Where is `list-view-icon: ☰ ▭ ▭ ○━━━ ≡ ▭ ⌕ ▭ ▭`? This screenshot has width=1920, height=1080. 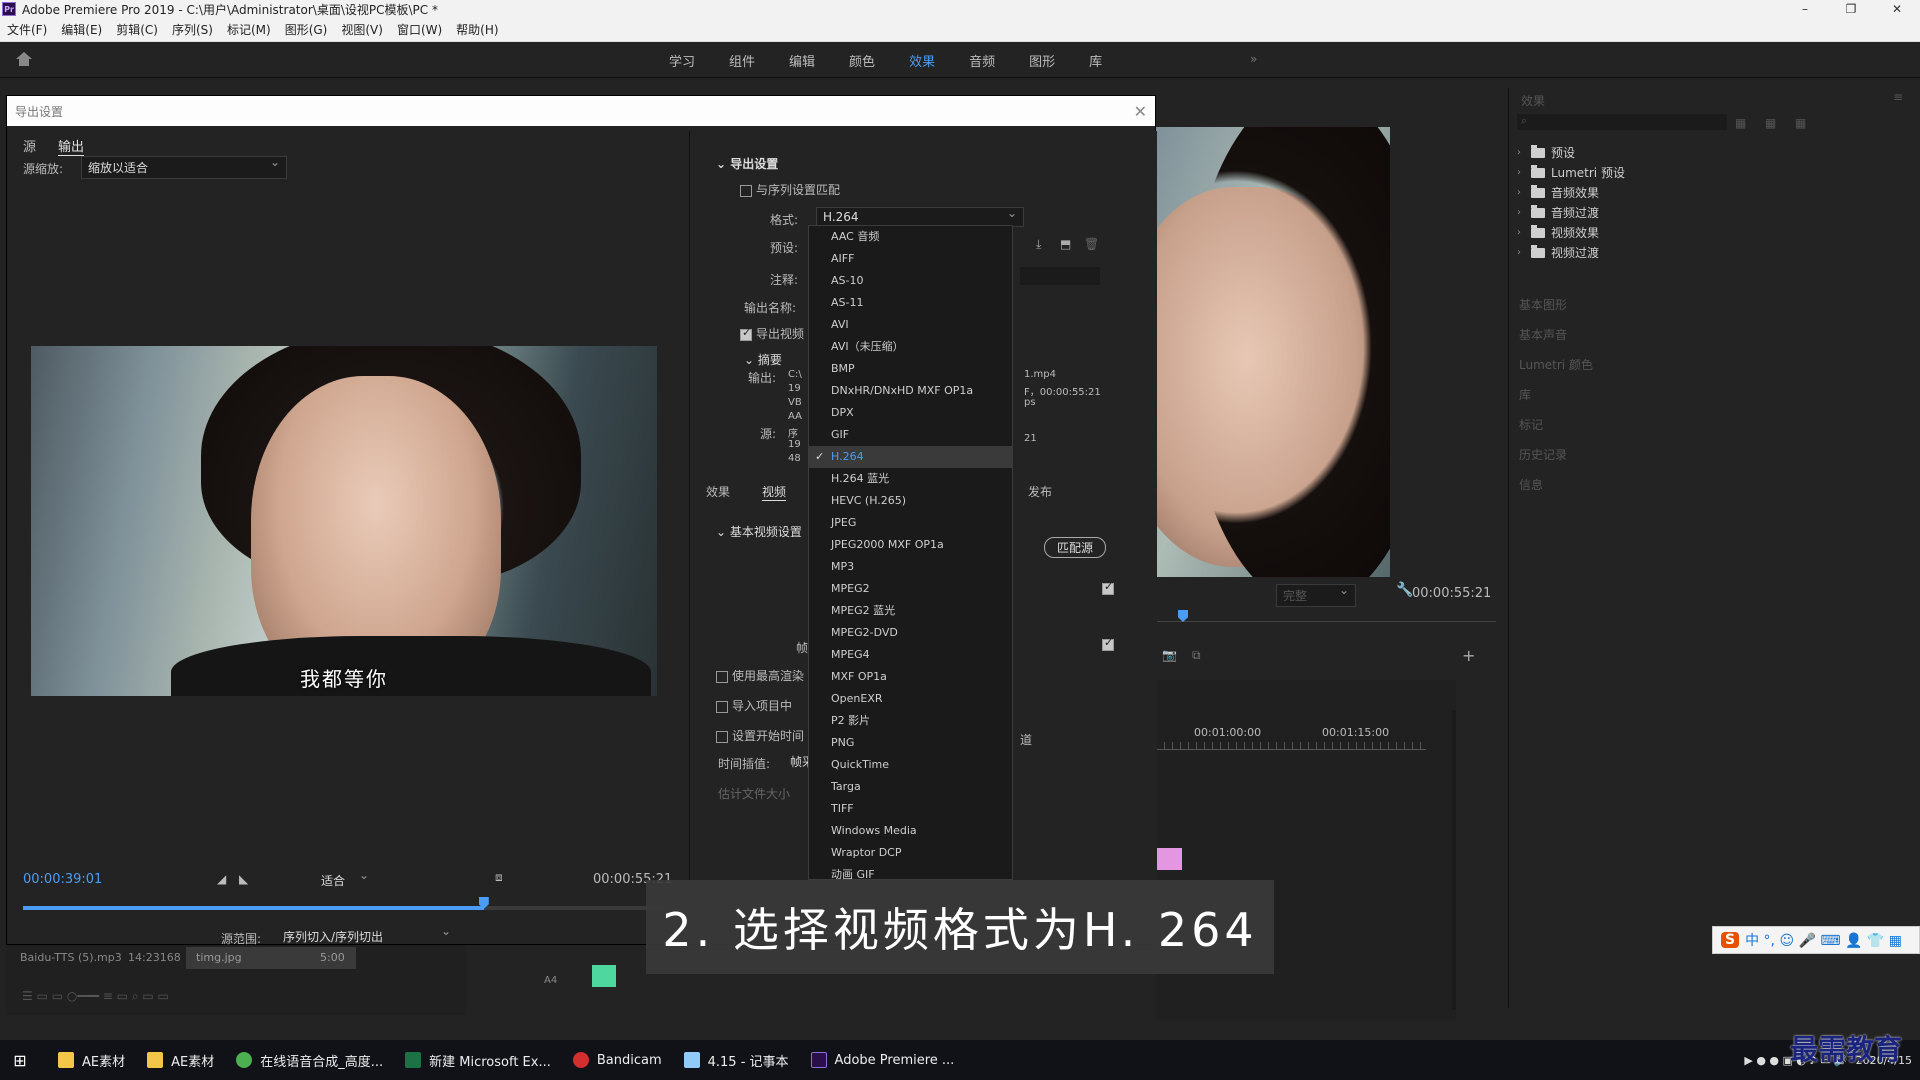 list-view-icon: ☰ ▭ ▭ ○━━━ ≡ ▭ ⌕ ▭ ▭ is located at coordinates (95, 996).